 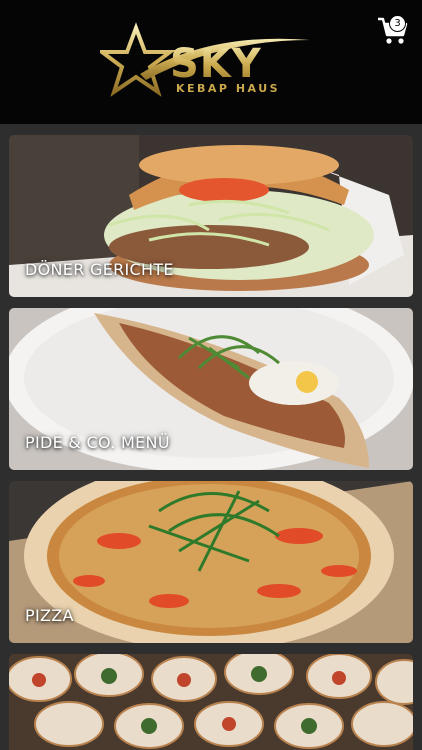 I want to click on logo-subtitle: KEBAP HAUS, so click(x=228, y=88).